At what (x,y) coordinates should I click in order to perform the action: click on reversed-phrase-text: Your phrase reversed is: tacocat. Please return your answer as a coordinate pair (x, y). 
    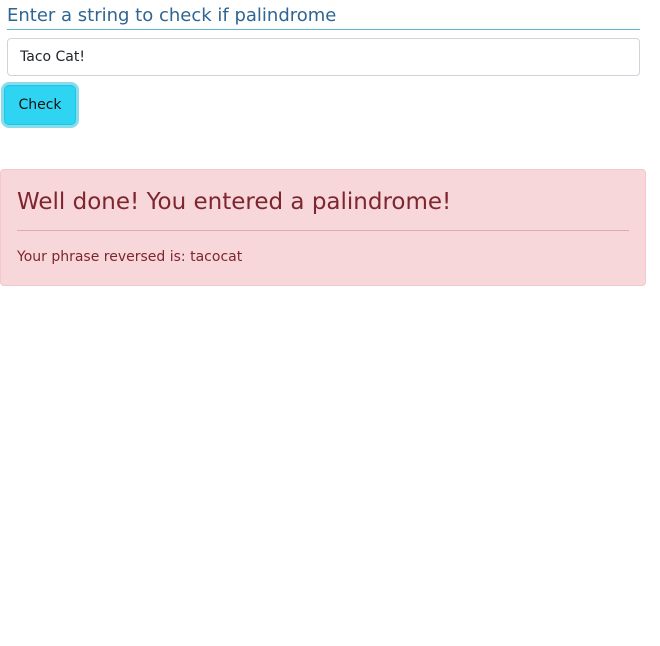
    Looking at the image, I should click on (323, 257).